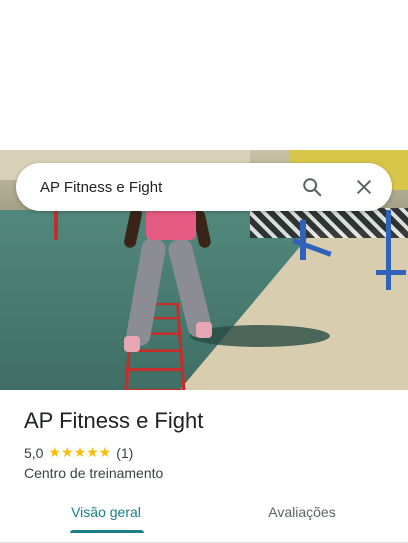 This screenshot has width=408, height=543. I want to click on tab-bar: Visão geral Avaliações, so click(204, 520).